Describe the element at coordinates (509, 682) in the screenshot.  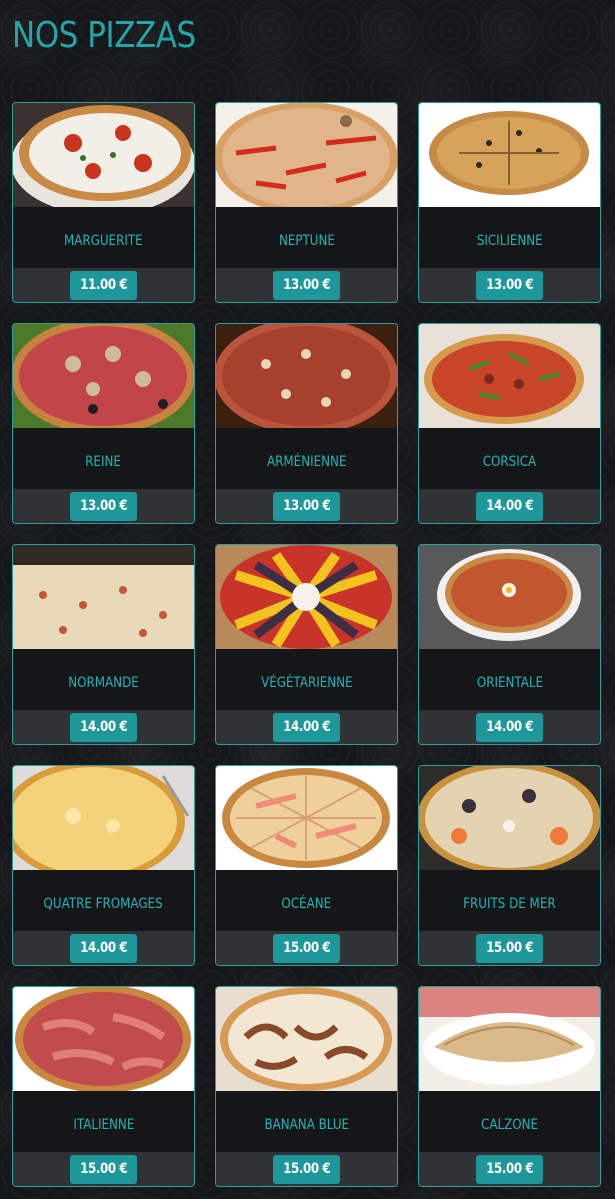
I see `pizza-name: ORIENTALE` at that location.